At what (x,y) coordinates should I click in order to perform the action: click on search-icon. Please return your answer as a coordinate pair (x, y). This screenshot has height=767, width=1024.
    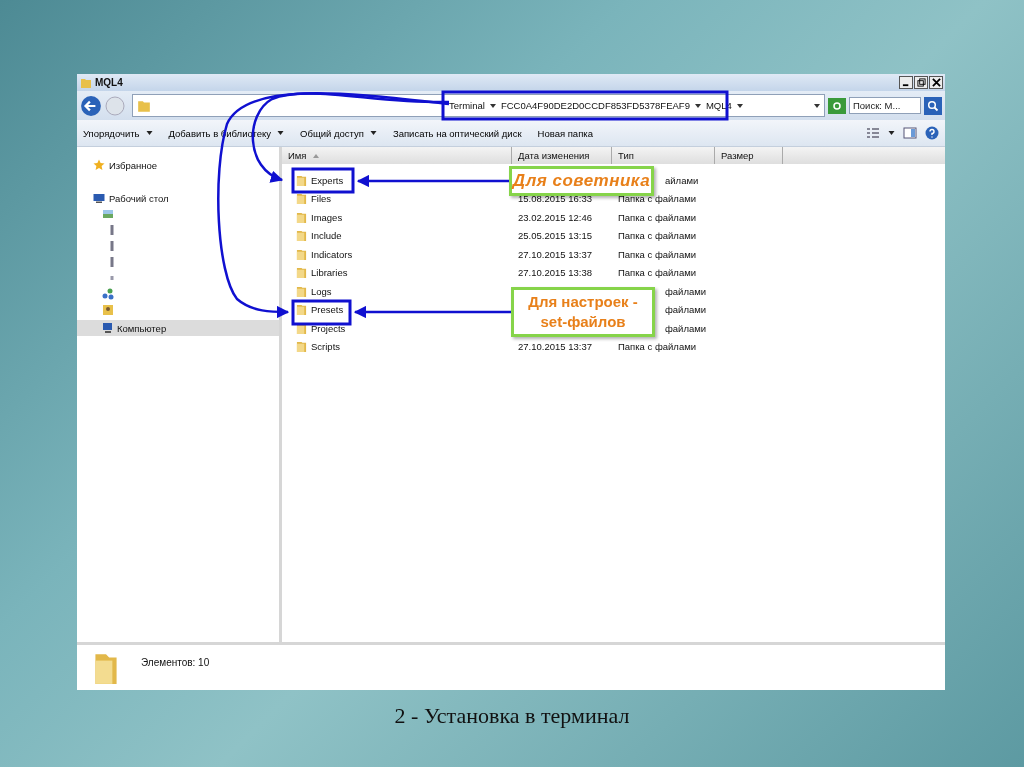
    Looking at the image, I should click on (933, 105).